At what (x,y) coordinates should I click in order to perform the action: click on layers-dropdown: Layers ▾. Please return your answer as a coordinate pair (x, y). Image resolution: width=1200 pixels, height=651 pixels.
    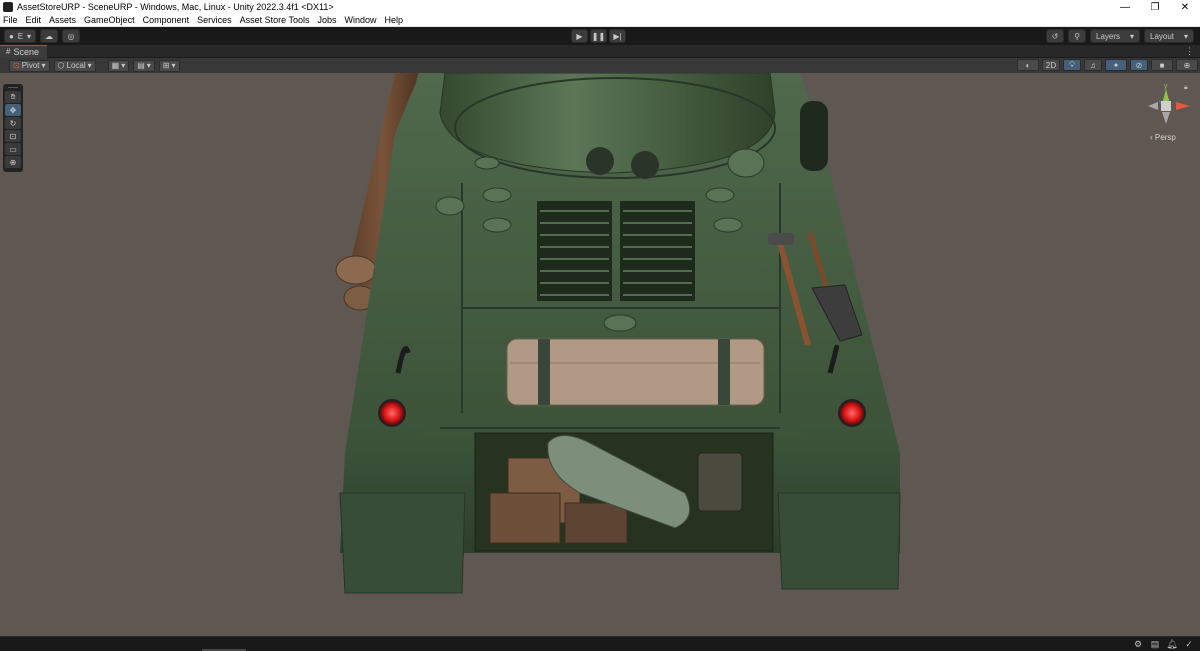
    Looking at the image, I should click on (1115, 36).